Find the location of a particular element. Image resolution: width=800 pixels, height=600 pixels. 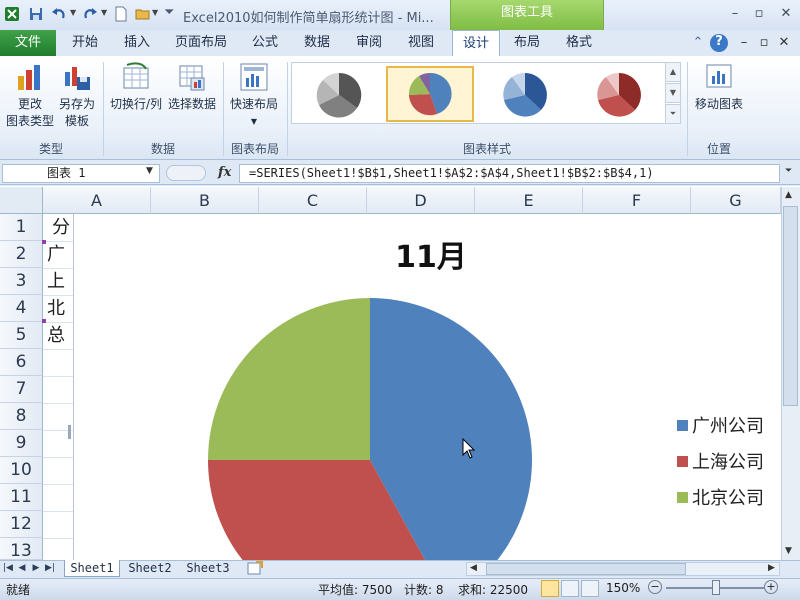

prev-sheet-icon: ◀ is located at coordinates (22, 568).